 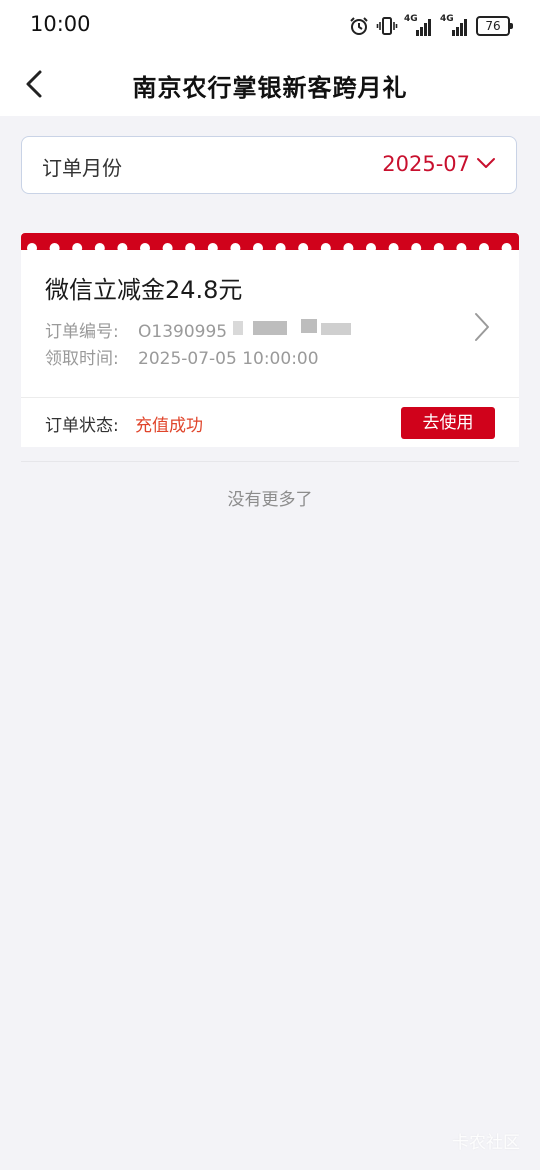 What do you see at coordinates (486, 163) in the screenshot?
I see `chevron-down-icon` at bounding box center [486, 163].